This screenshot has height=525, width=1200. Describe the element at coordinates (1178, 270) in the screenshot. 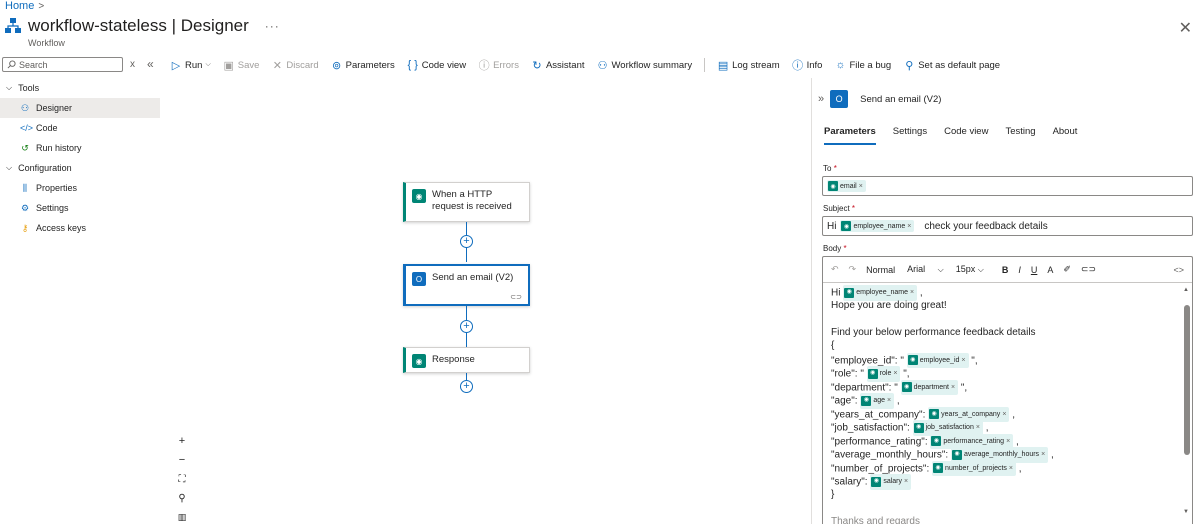

I see `code-view-icon: <>` at that location.